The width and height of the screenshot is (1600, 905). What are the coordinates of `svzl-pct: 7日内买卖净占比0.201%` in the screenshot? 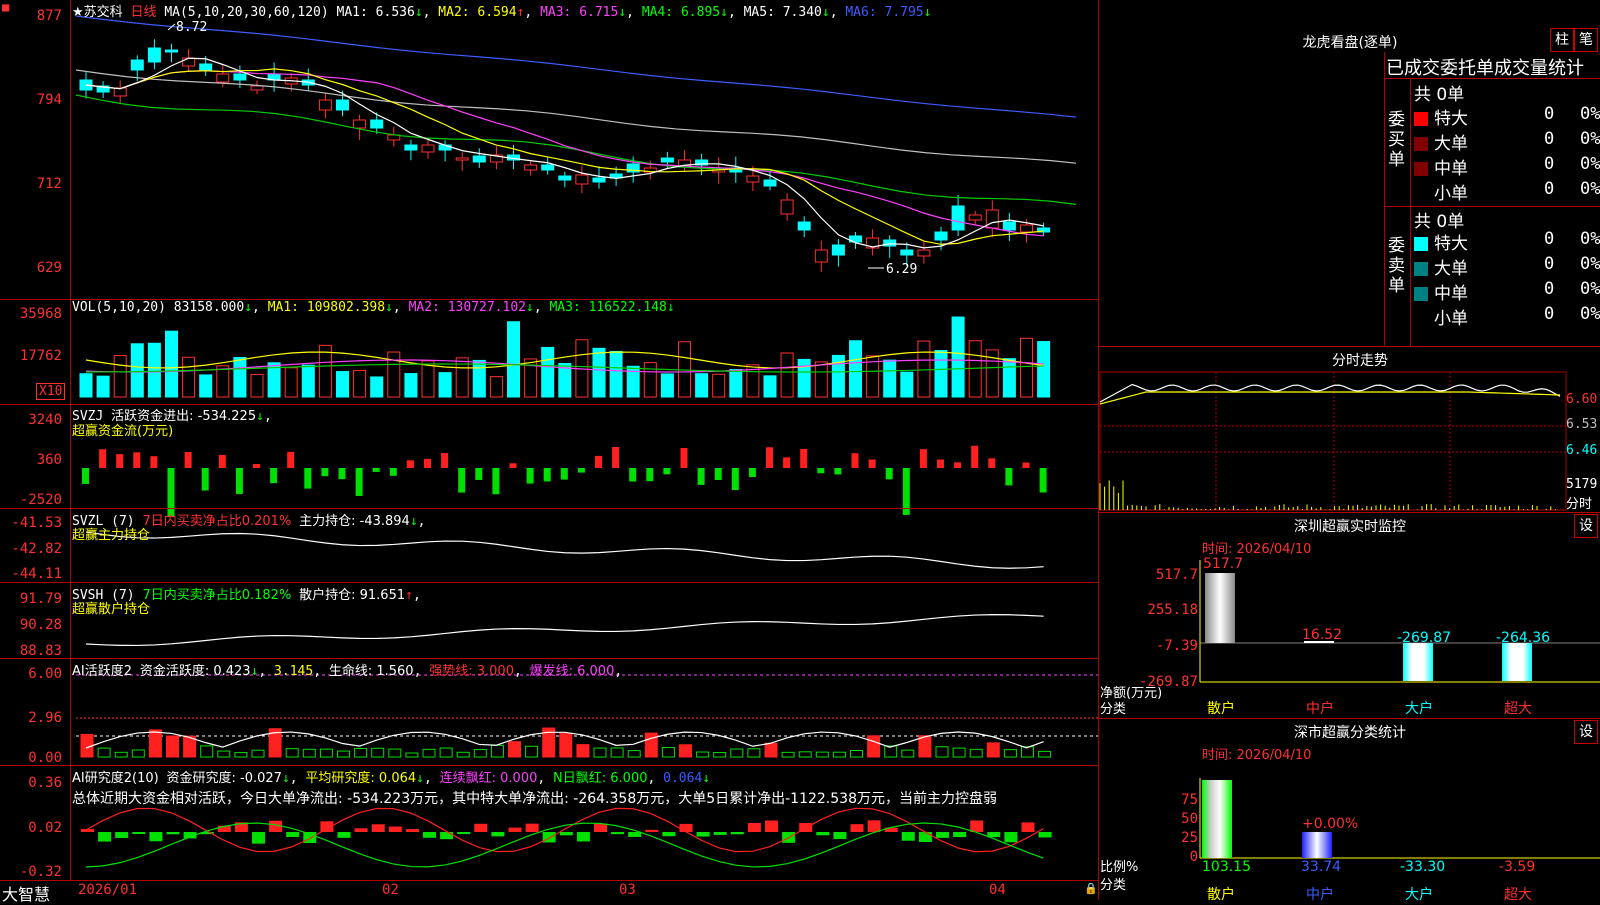 It's located at (217, 521).